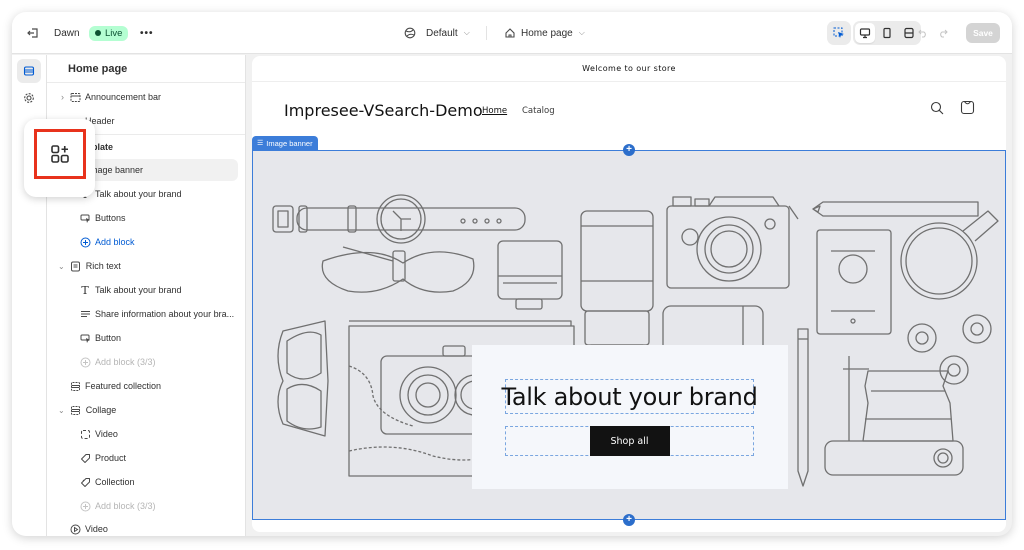  What do you see at coordinates (629, 69) in the screenshot?
I see `announcement-bar: Welcome to our store` at bounding box center [629, 69].